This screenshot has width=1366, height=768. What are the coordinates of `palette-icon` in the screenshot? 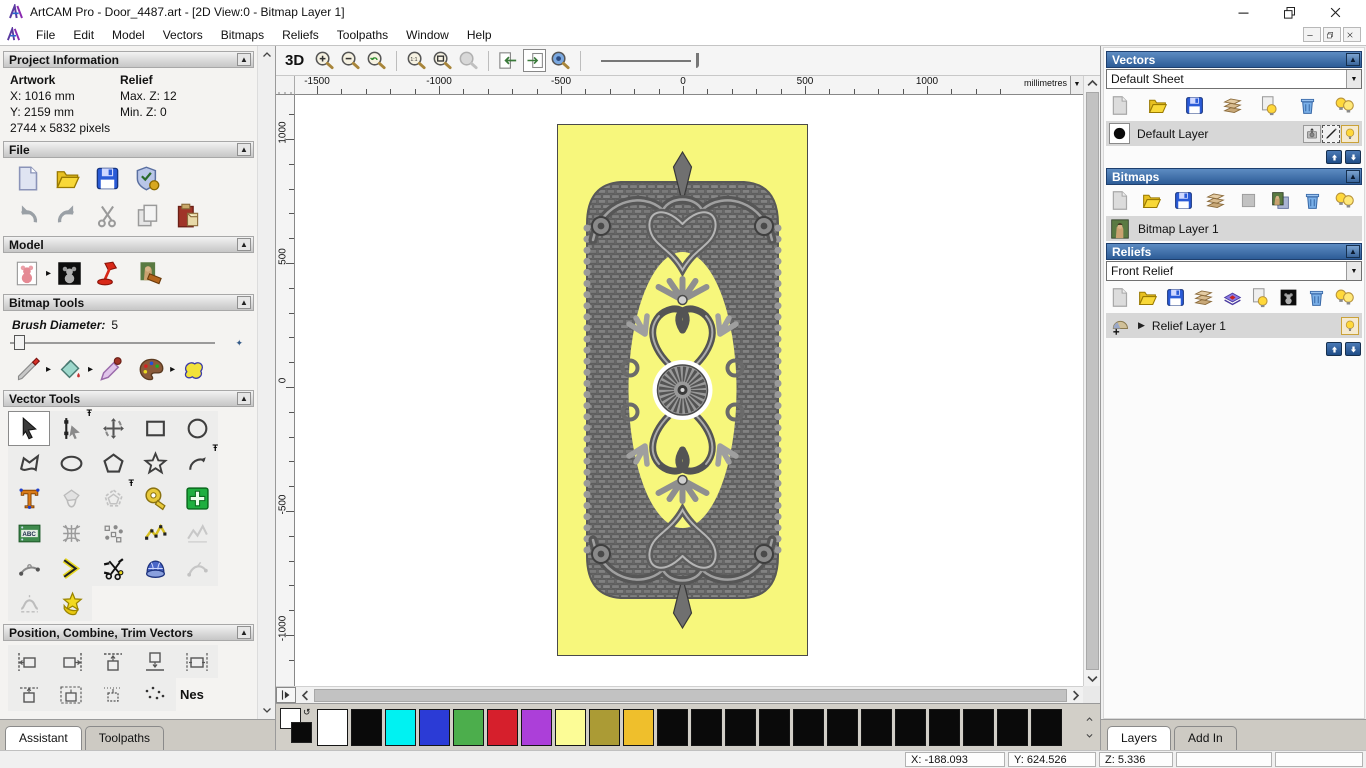 It's located at (151, 369).